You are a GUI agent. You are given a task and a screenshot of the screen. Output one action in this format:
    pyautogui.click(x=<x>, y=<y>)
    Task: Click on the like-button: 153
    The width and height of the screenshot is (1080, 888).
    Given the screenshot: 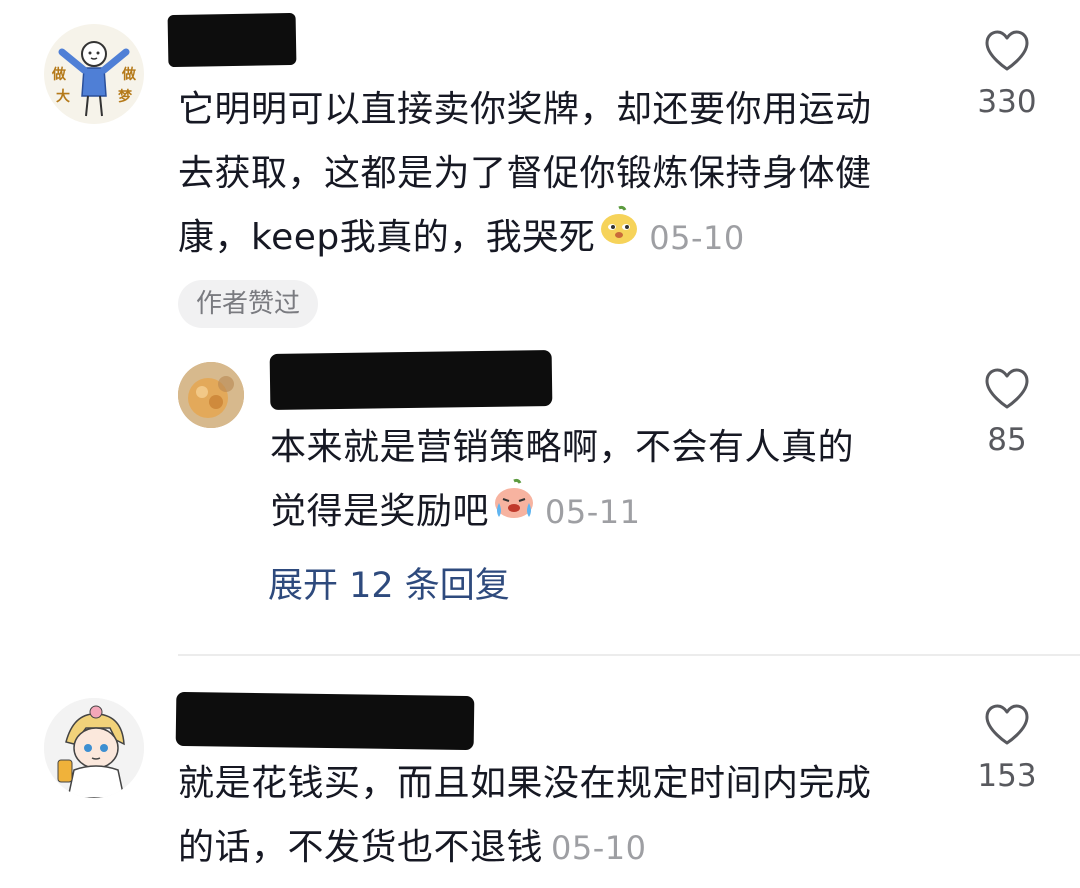 What is the action you would take?
    pyautogui.click(x=1007, y=749)
    